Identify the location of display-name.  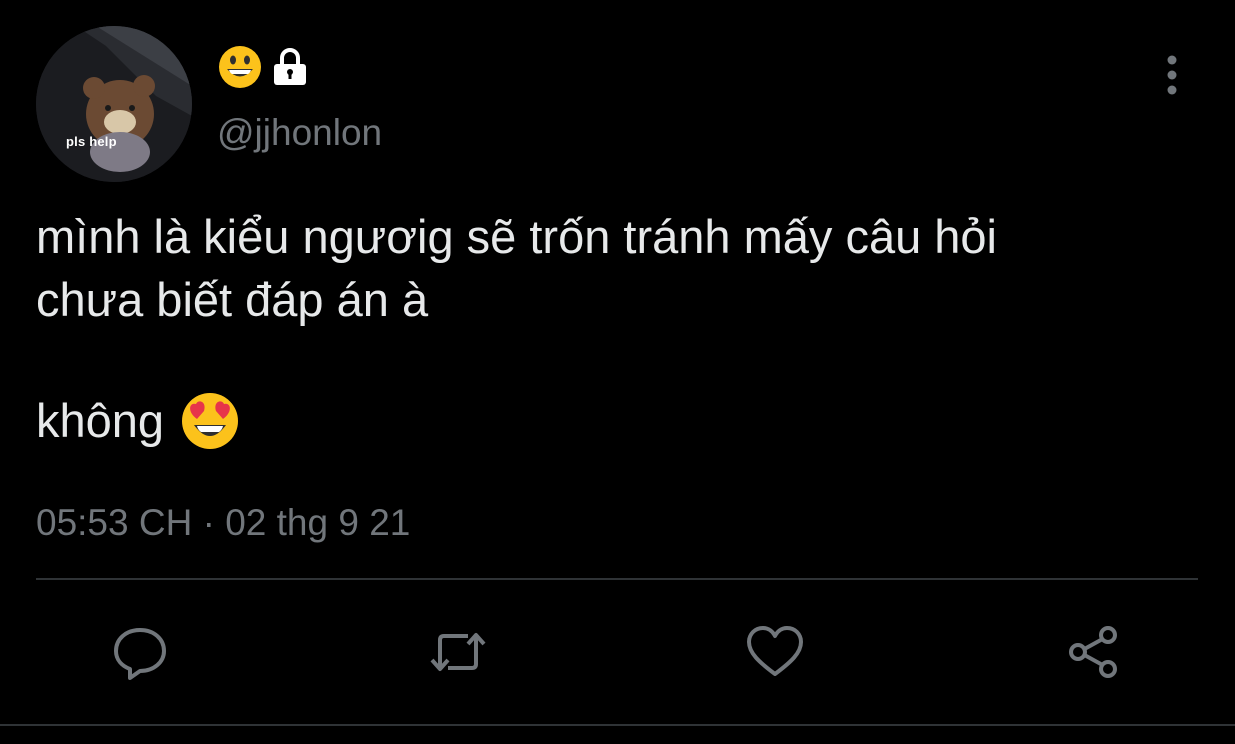
(264, 67).